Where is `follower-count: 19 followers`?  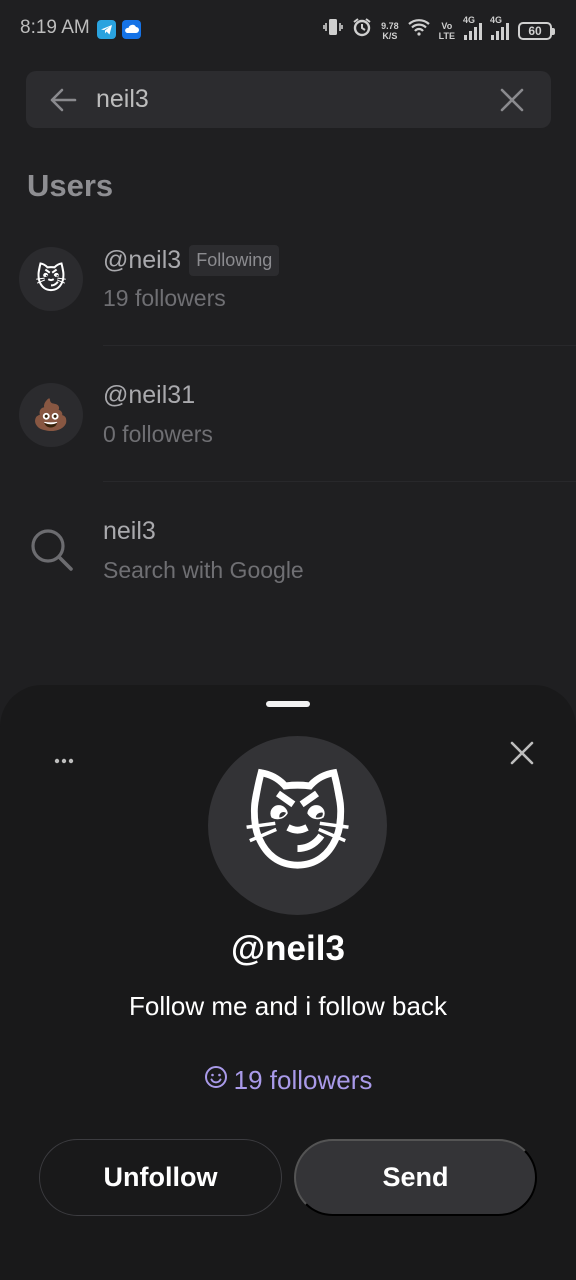 follower-count: 19 followers is located at coordinates (164, 298).